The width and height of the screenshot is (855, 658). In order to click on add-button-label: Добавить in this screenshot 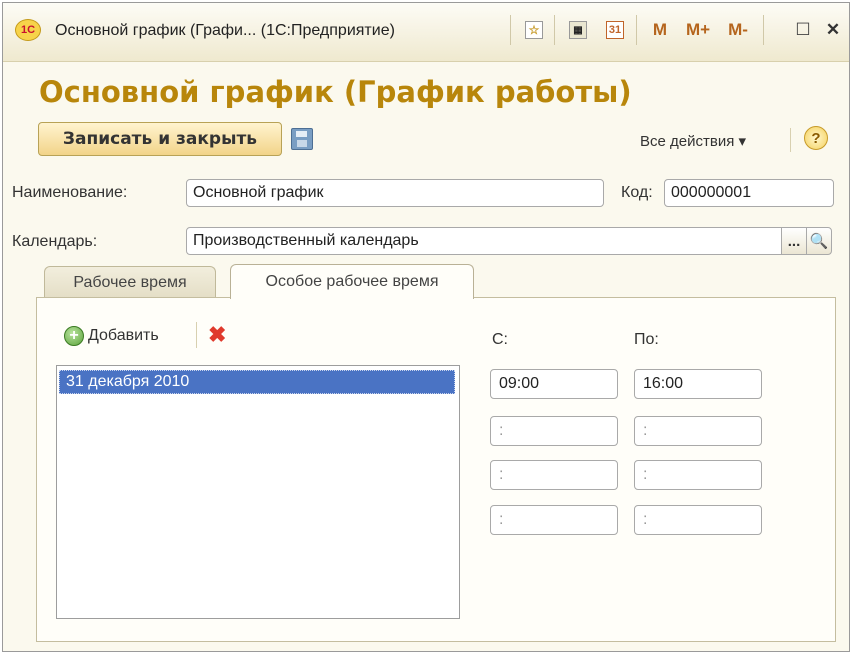, I will do `click(123, 335)`.